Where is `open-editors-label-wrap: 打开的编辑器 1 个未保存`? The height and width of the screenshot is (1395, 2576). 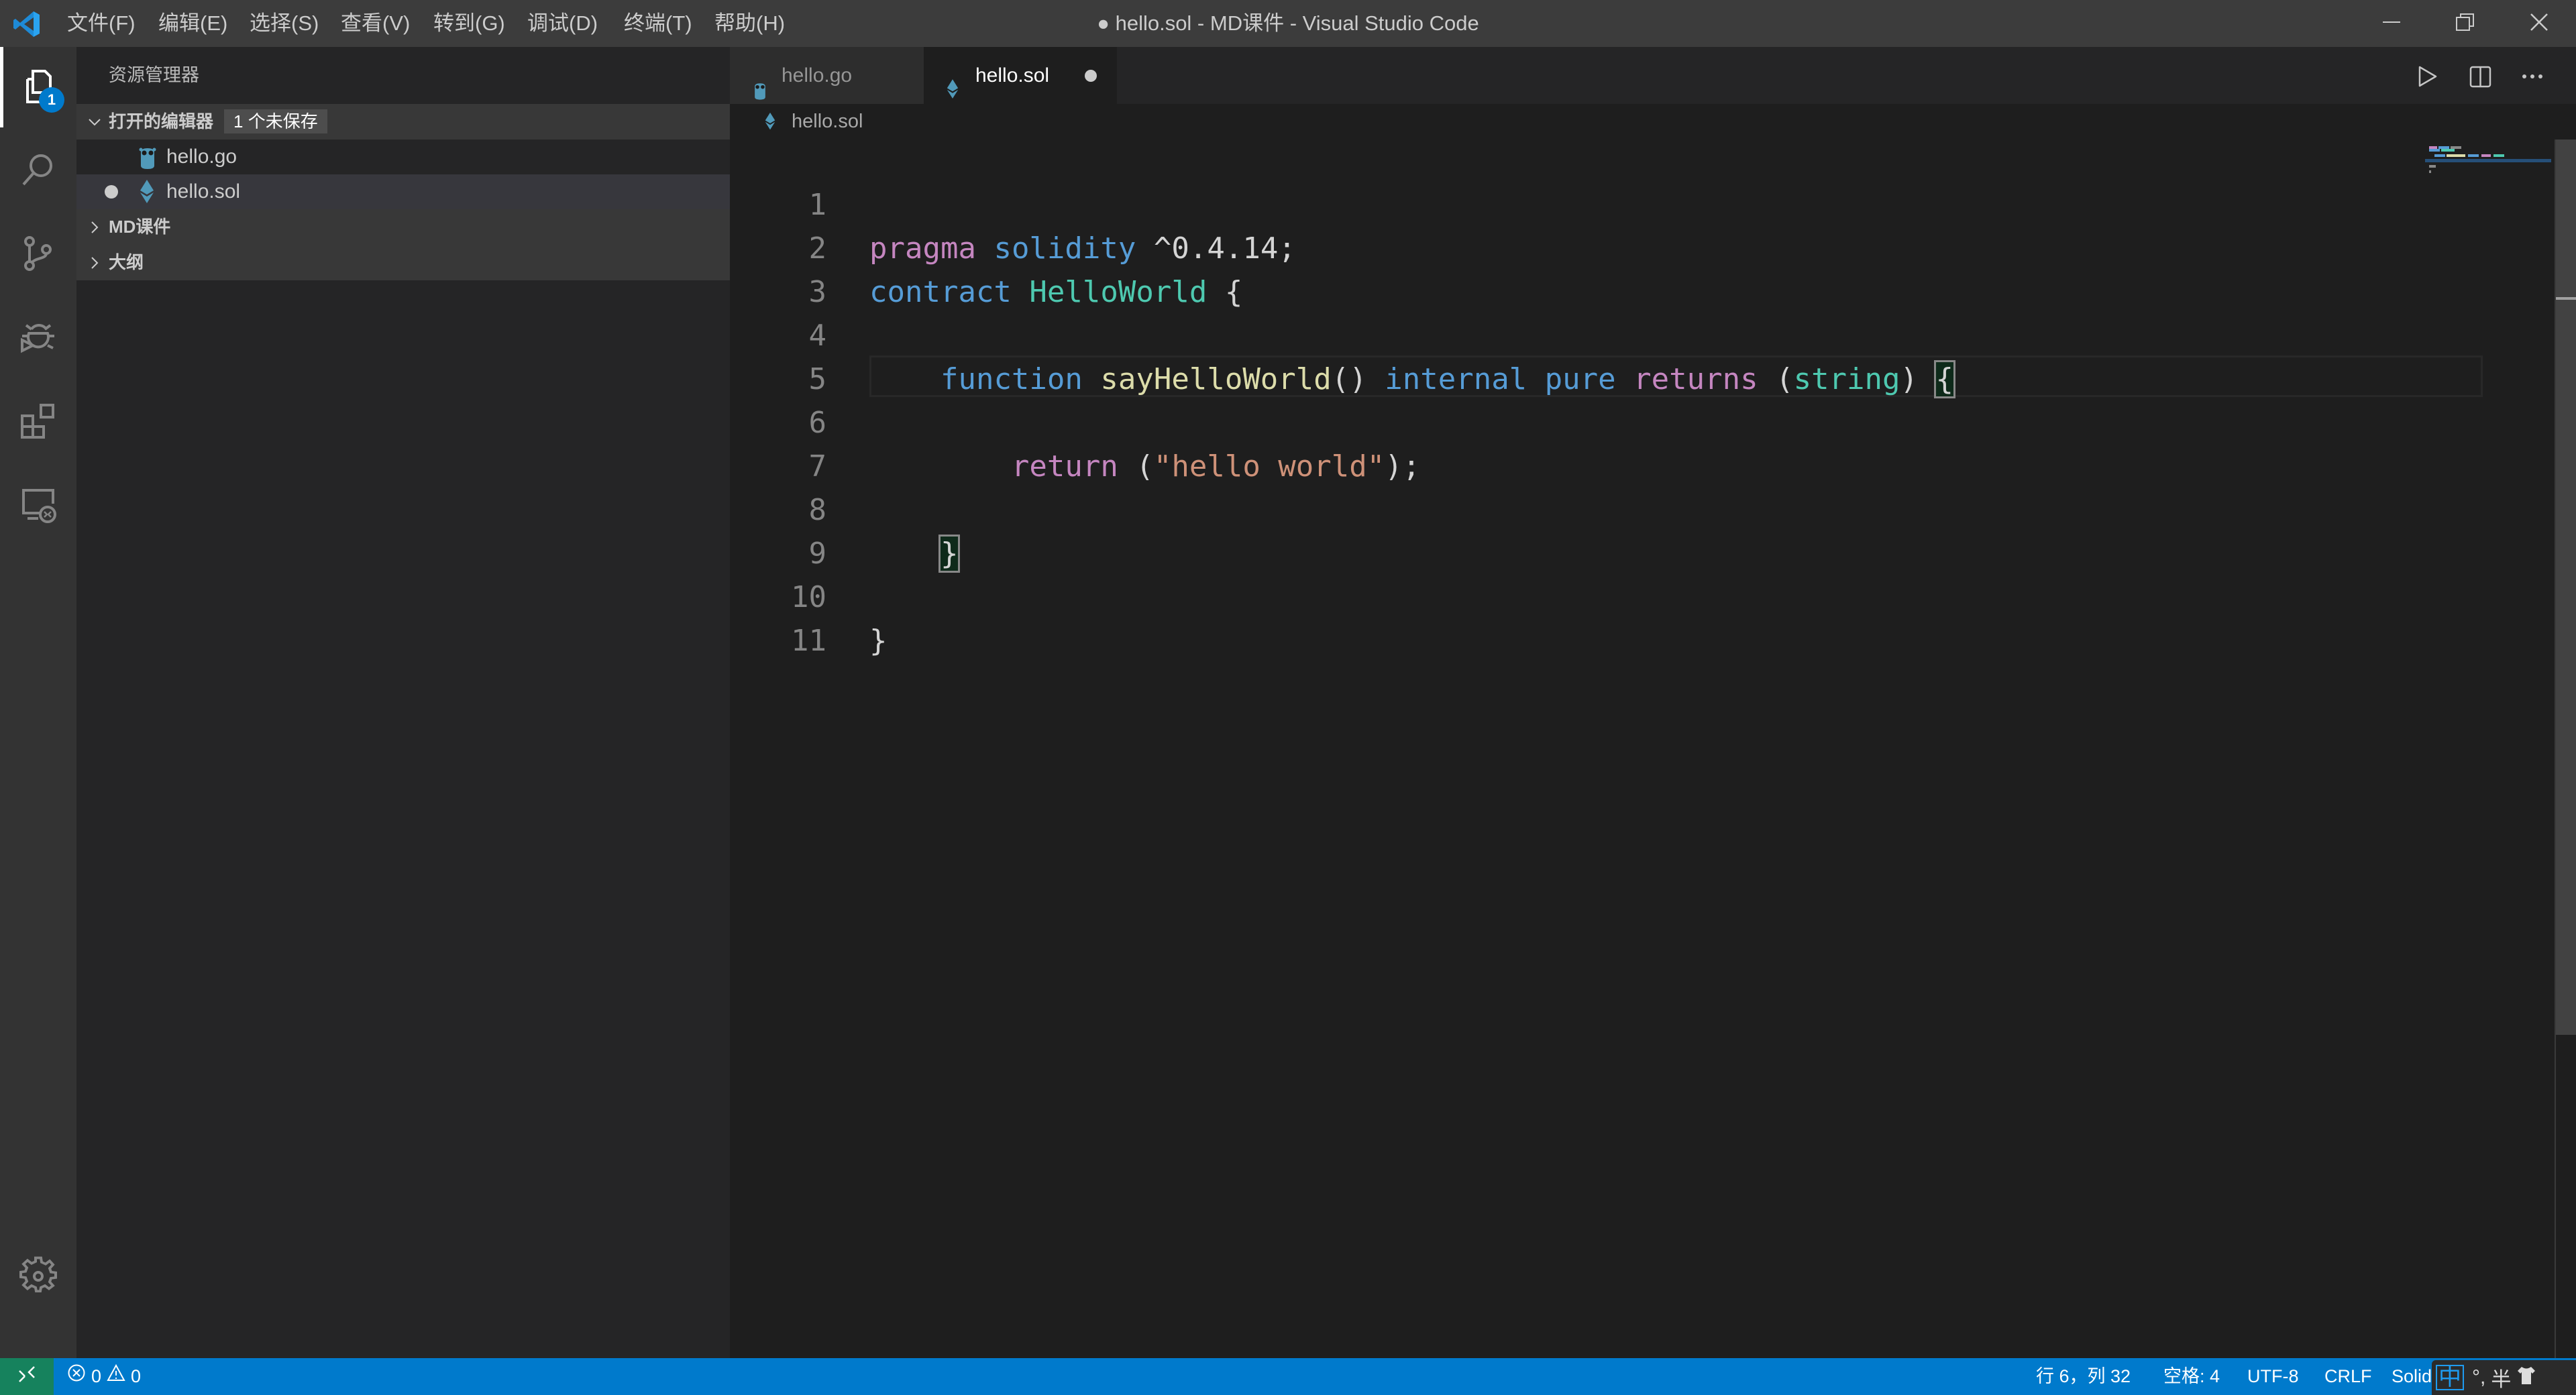 open-editors-label-wrap: 打开的编辑器 1 个未保存 is located at coordinates (218, 122).